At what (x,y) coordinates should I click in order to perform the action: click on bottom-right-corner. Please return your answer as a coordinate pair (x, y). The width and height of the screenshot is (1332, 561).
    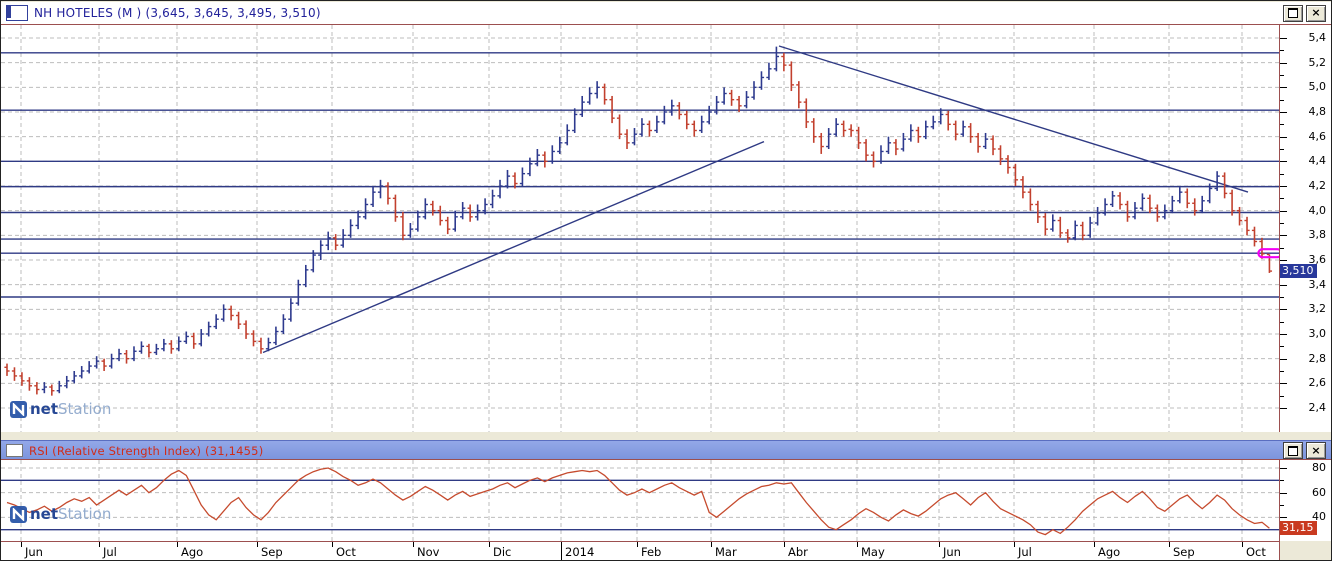
    Looking at the image, I should click on (1305, 550).